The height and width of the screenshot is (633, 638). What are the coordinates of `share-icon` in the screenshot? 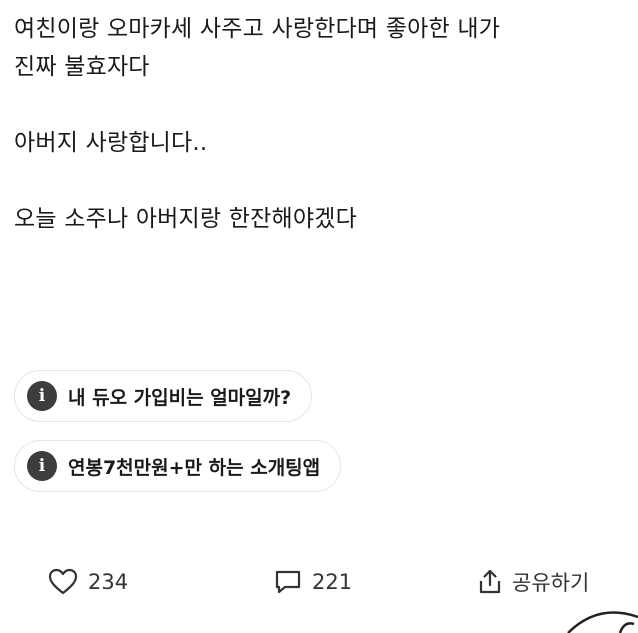 It's located at (490, 581).